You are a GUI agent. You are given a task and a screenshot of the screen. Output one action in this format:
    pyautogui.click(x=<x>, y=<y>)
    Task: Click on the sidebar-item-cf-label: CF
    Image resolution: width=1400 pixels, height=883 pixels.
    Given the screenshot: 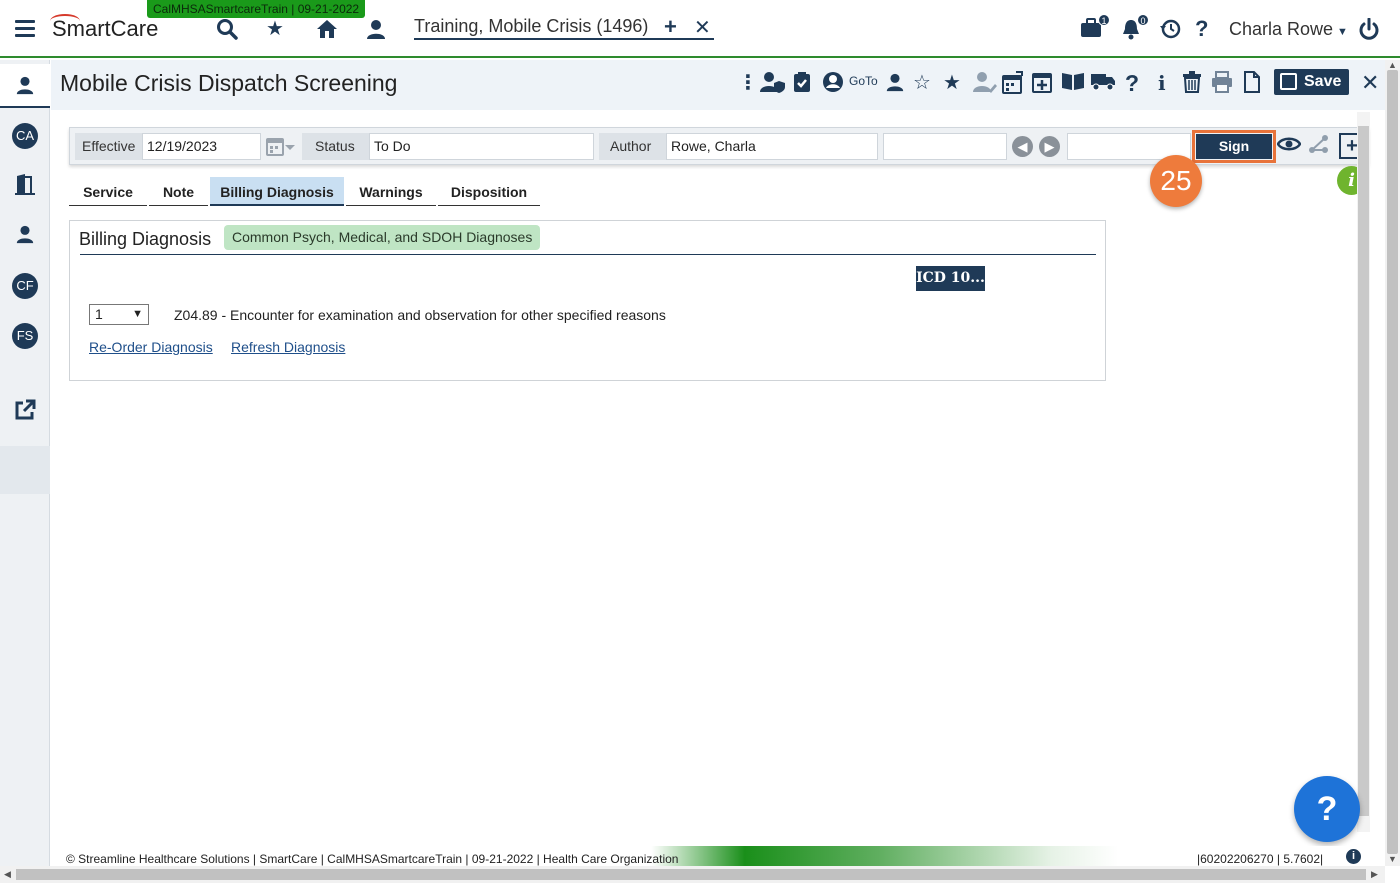 What is the action you would take?
    pyautogui.click(x=25, y=286)
    